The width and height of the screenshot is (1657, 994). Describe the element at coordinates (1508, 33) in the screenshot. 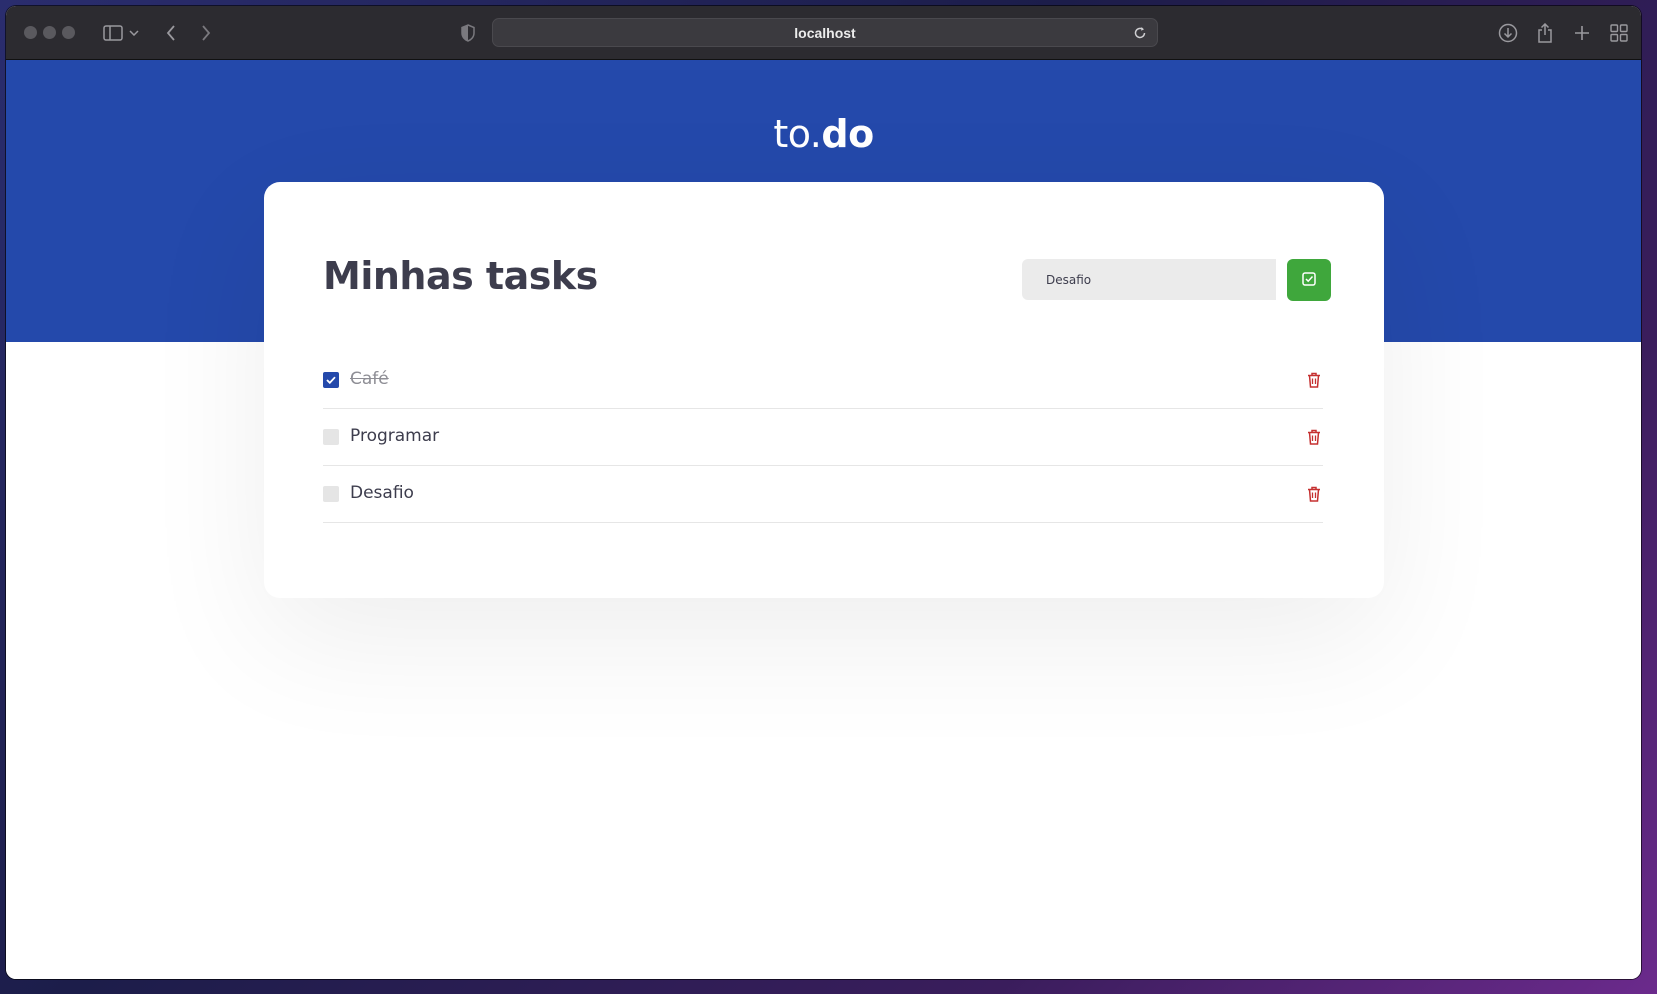

I see `download-icon` at that location.